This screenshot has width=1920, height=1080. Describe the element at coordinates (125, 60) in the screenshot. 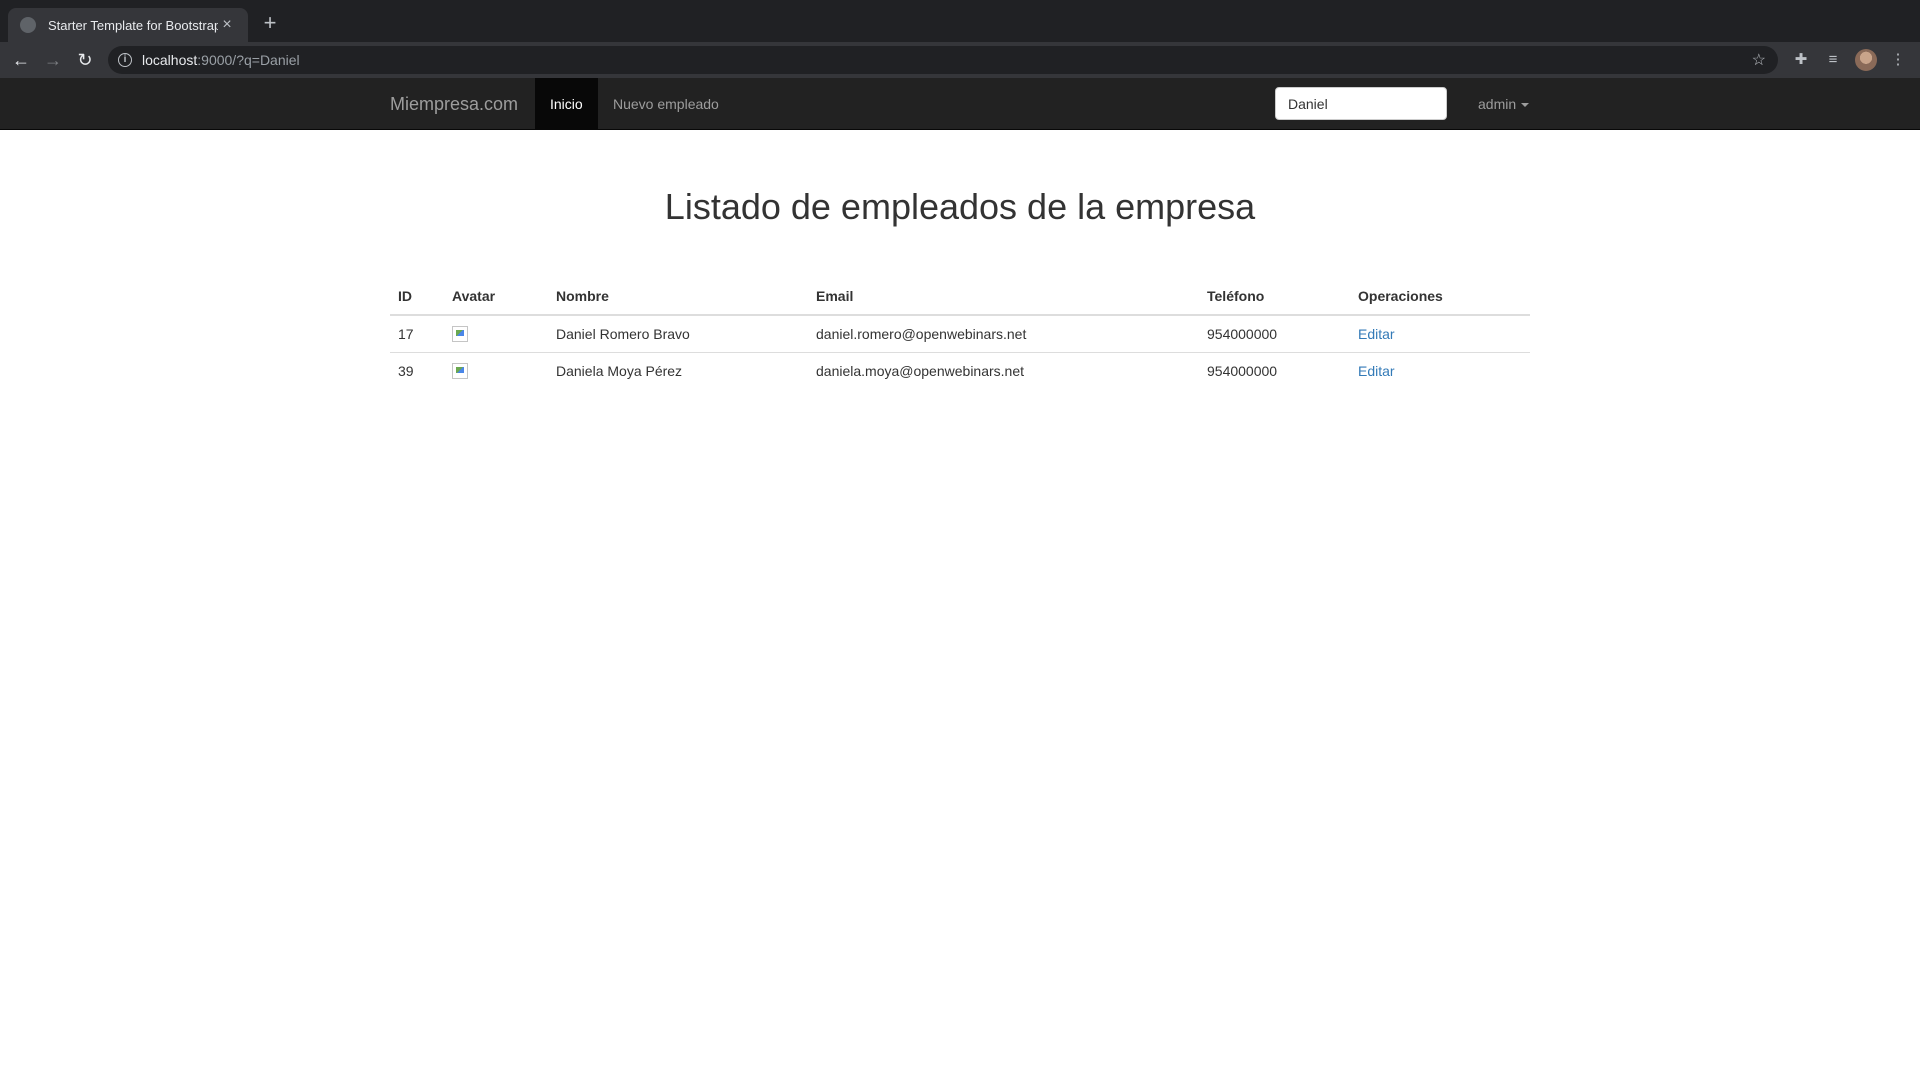

I see `info-icon: i` at that location.